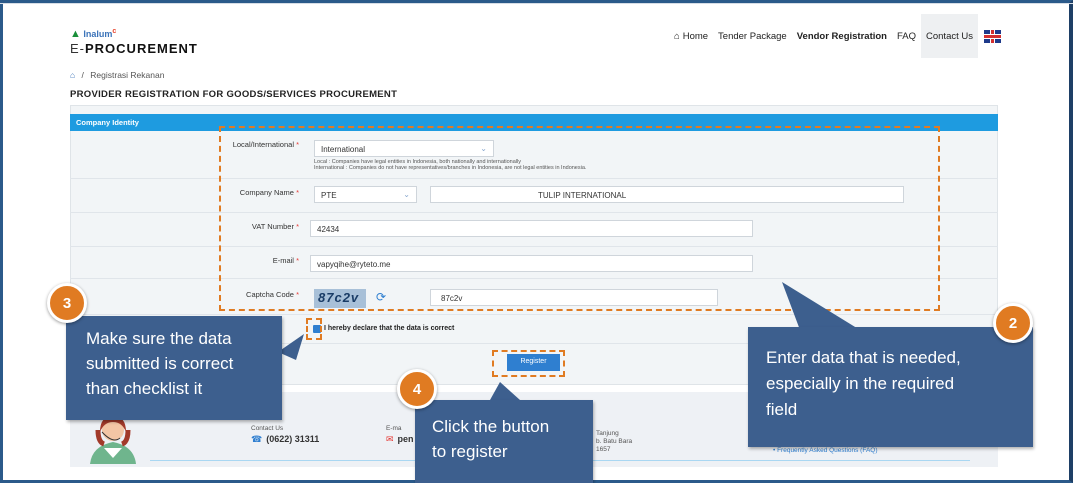 The image size is (1073, 483). I want to click on divider, so click(536, 3).